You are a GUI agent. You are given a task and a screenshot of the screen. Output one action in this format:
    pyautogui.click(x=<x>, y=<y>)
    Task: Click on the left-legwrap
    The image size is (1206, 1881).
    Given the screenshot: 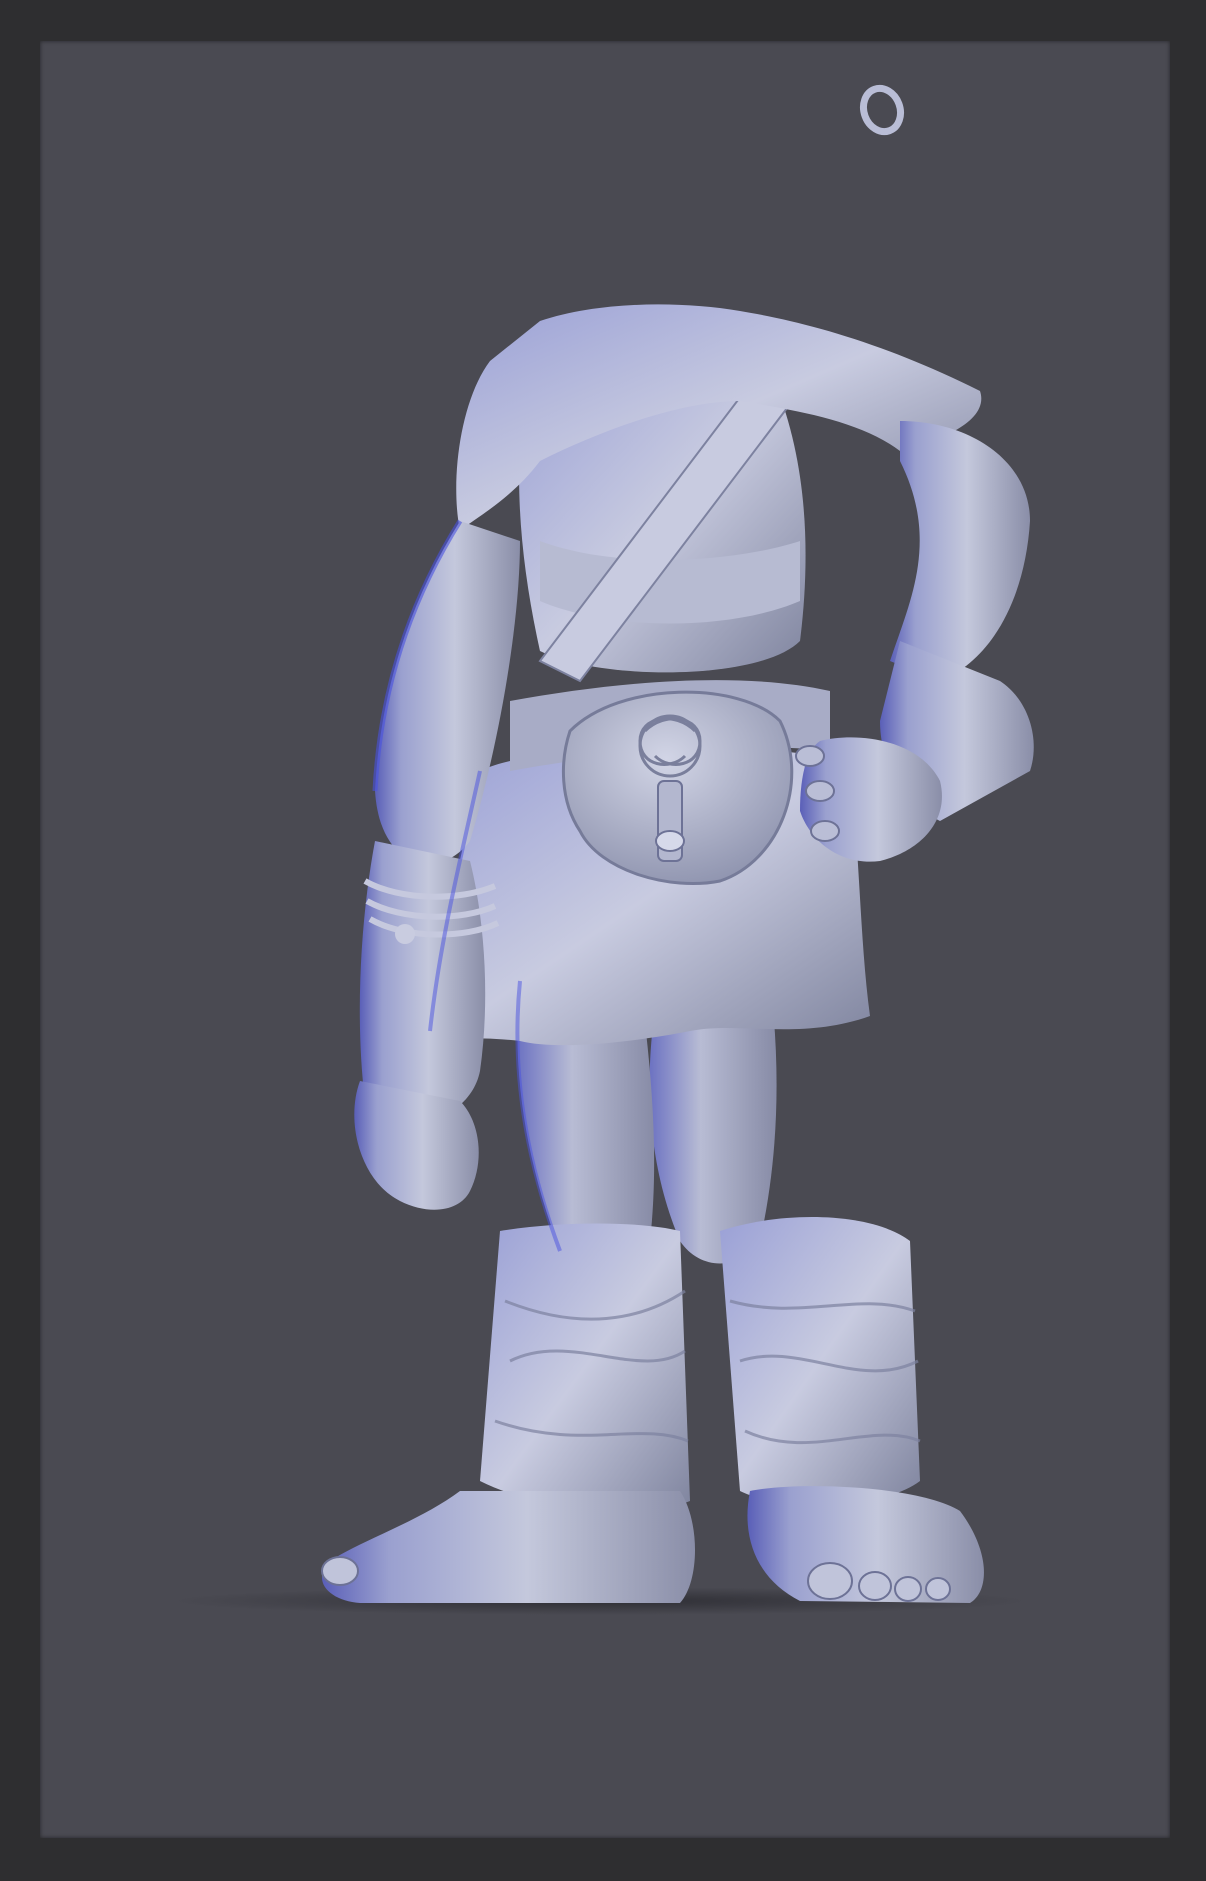 What is the action you would take?
    pyautogui.click(x=585, y=1367)
    